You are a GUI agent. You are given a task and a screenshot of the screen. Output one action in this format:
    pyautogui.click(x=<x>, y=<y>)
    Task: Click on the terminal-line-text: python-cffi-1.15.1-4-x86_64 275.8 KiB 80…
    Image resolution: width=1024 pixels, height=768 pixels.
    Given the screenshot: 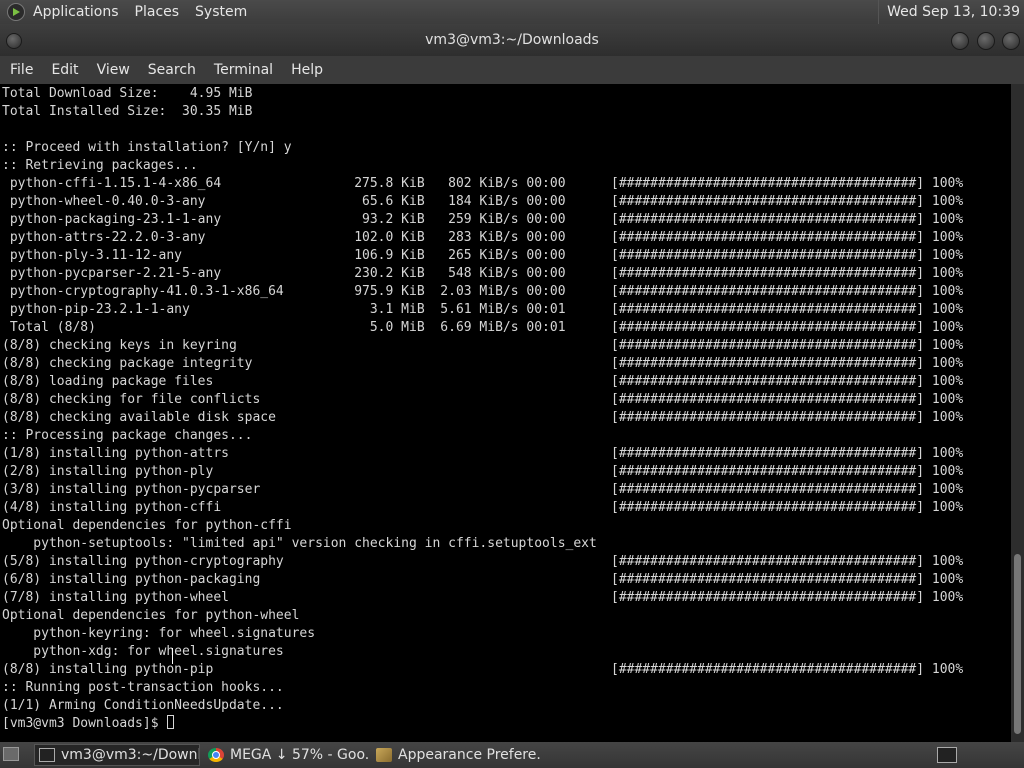 What is the action you would take?
    pyautogui.click(x=284, y=183)
    